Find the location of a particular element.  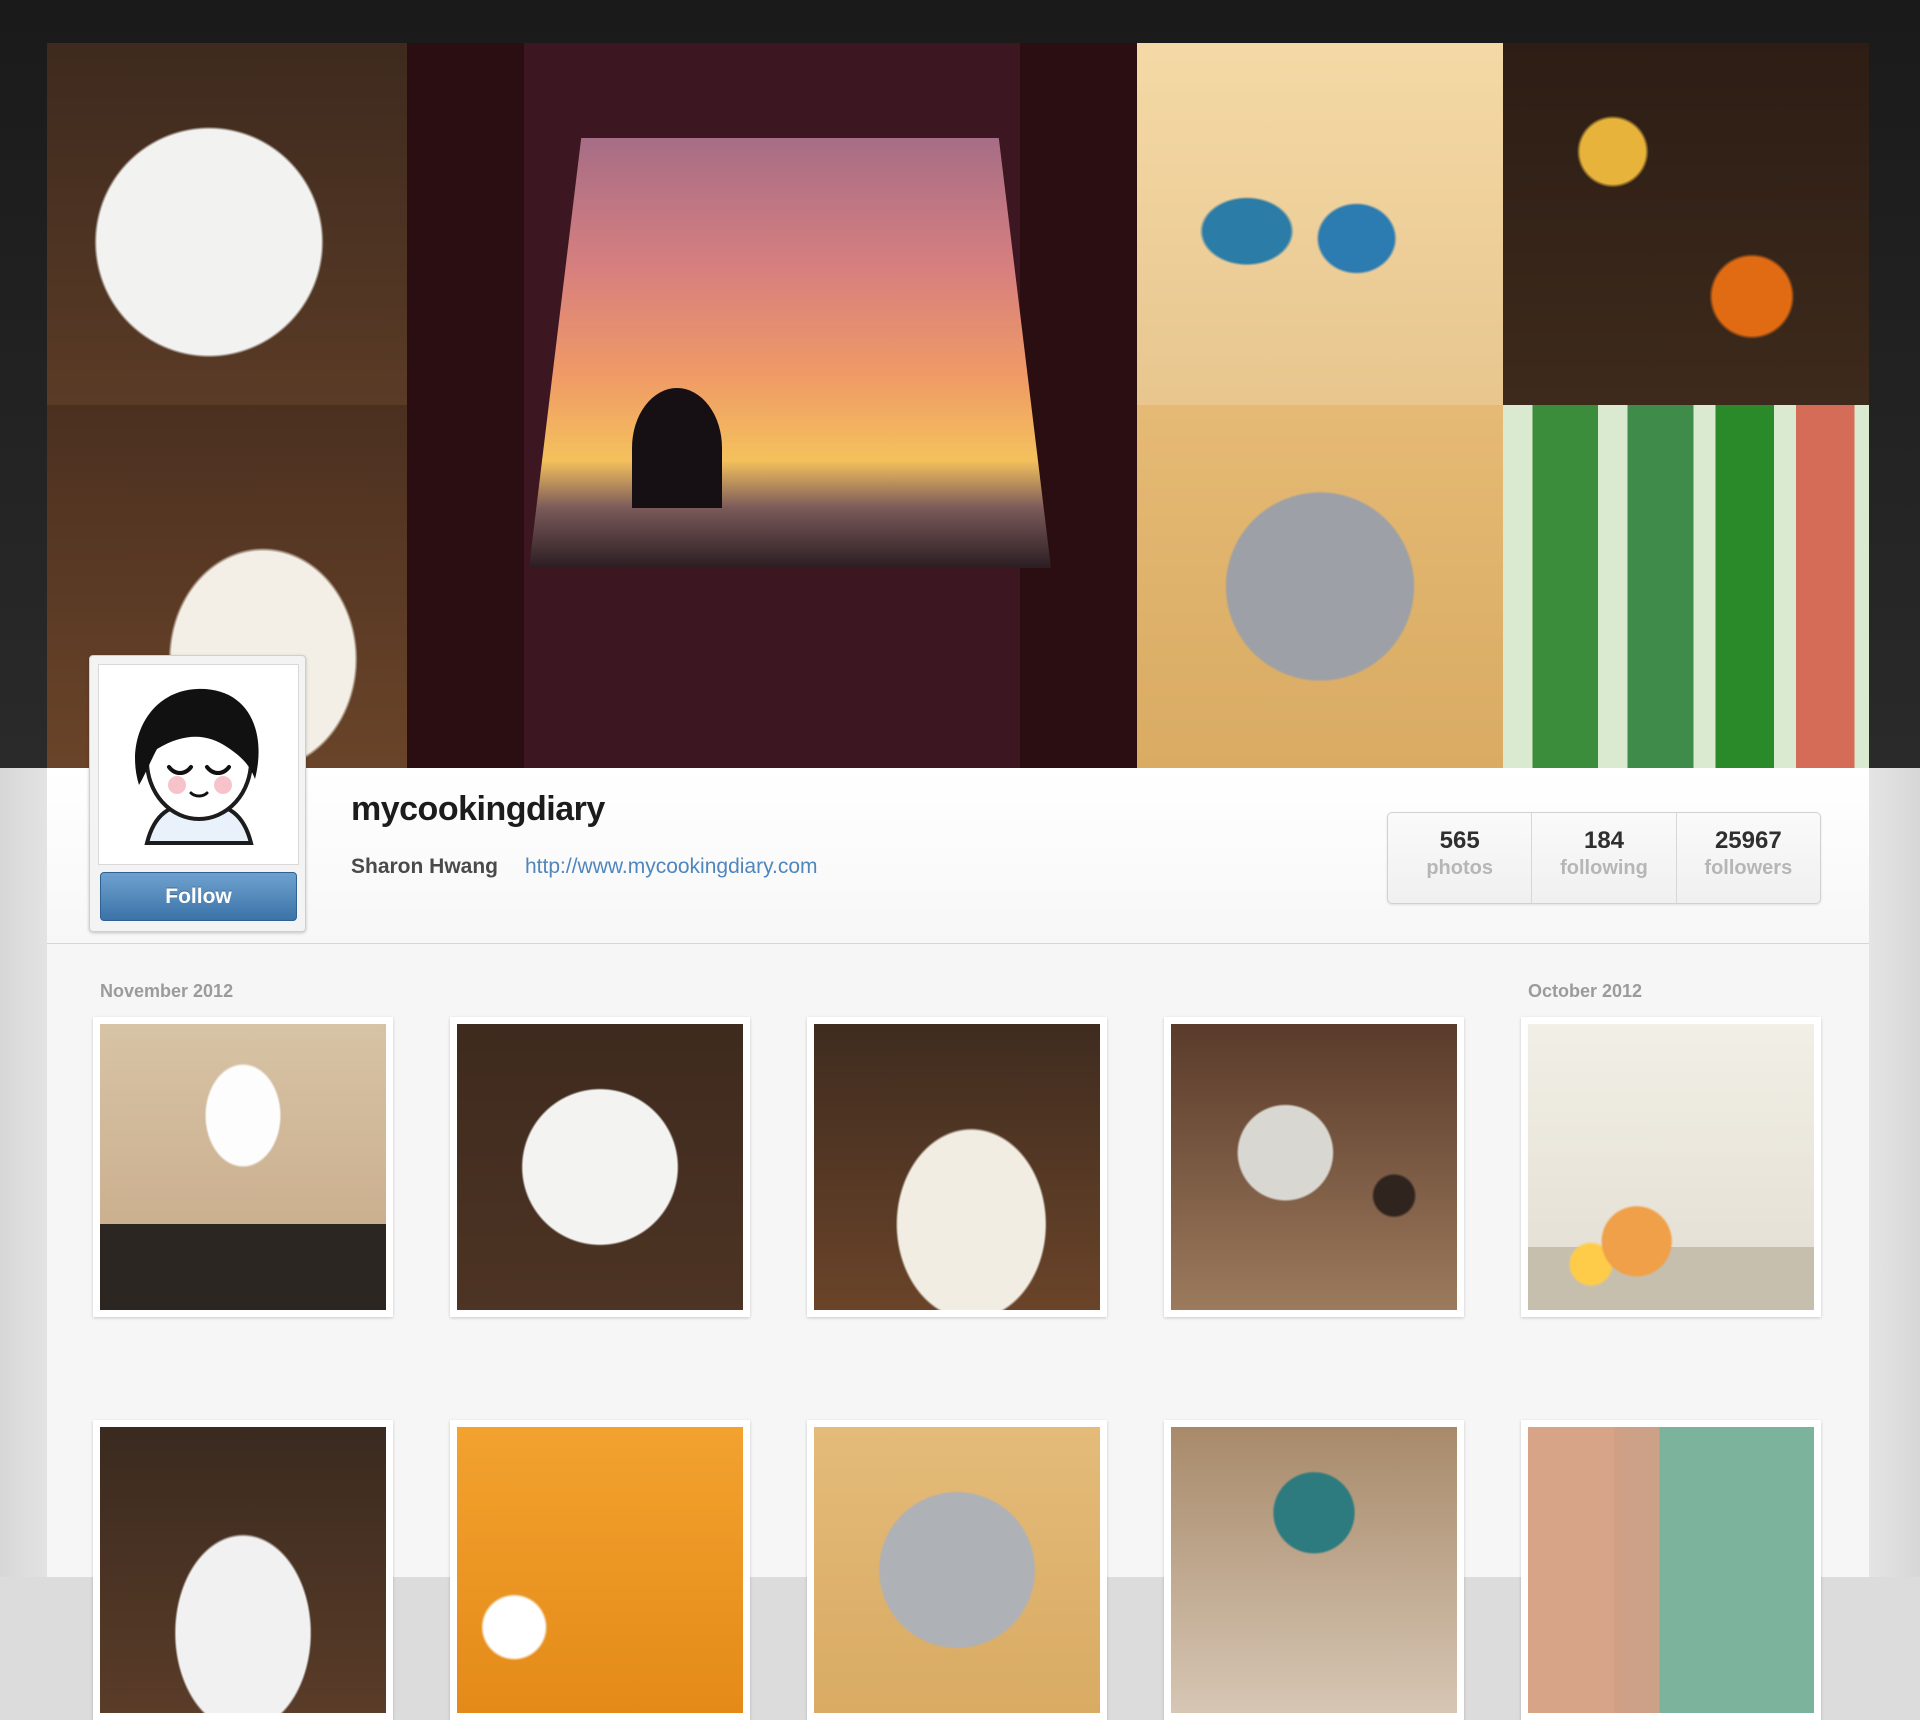

month-label-november-2012: November 2012 is located at coordinates (167, 991).